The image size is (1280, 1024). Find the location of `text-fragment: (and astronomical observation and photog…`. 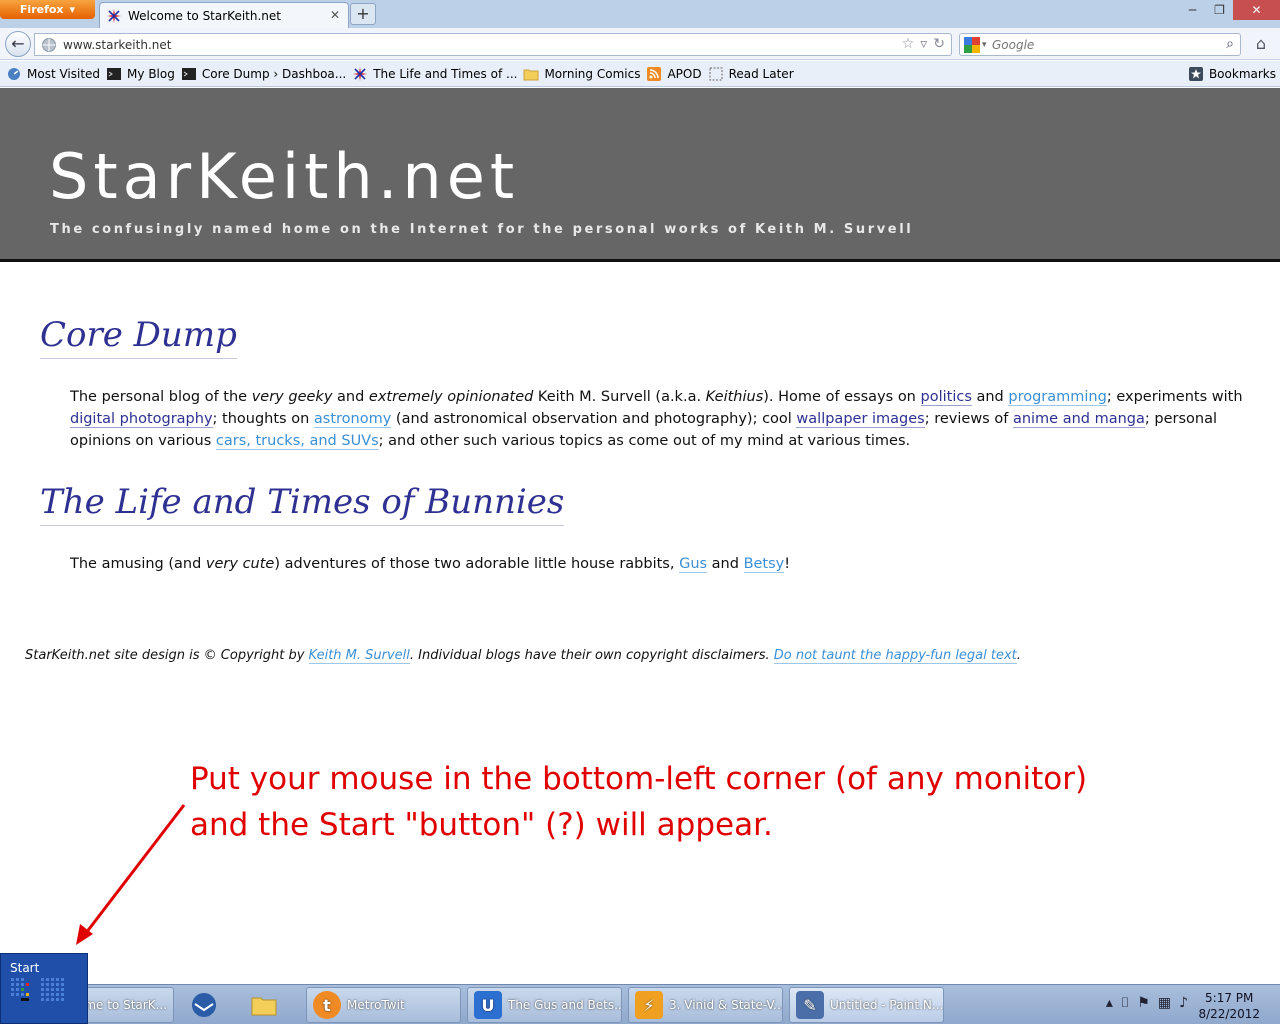

text-fragment: (and astronomical observation and photog… is located at coordinates (594, 419).